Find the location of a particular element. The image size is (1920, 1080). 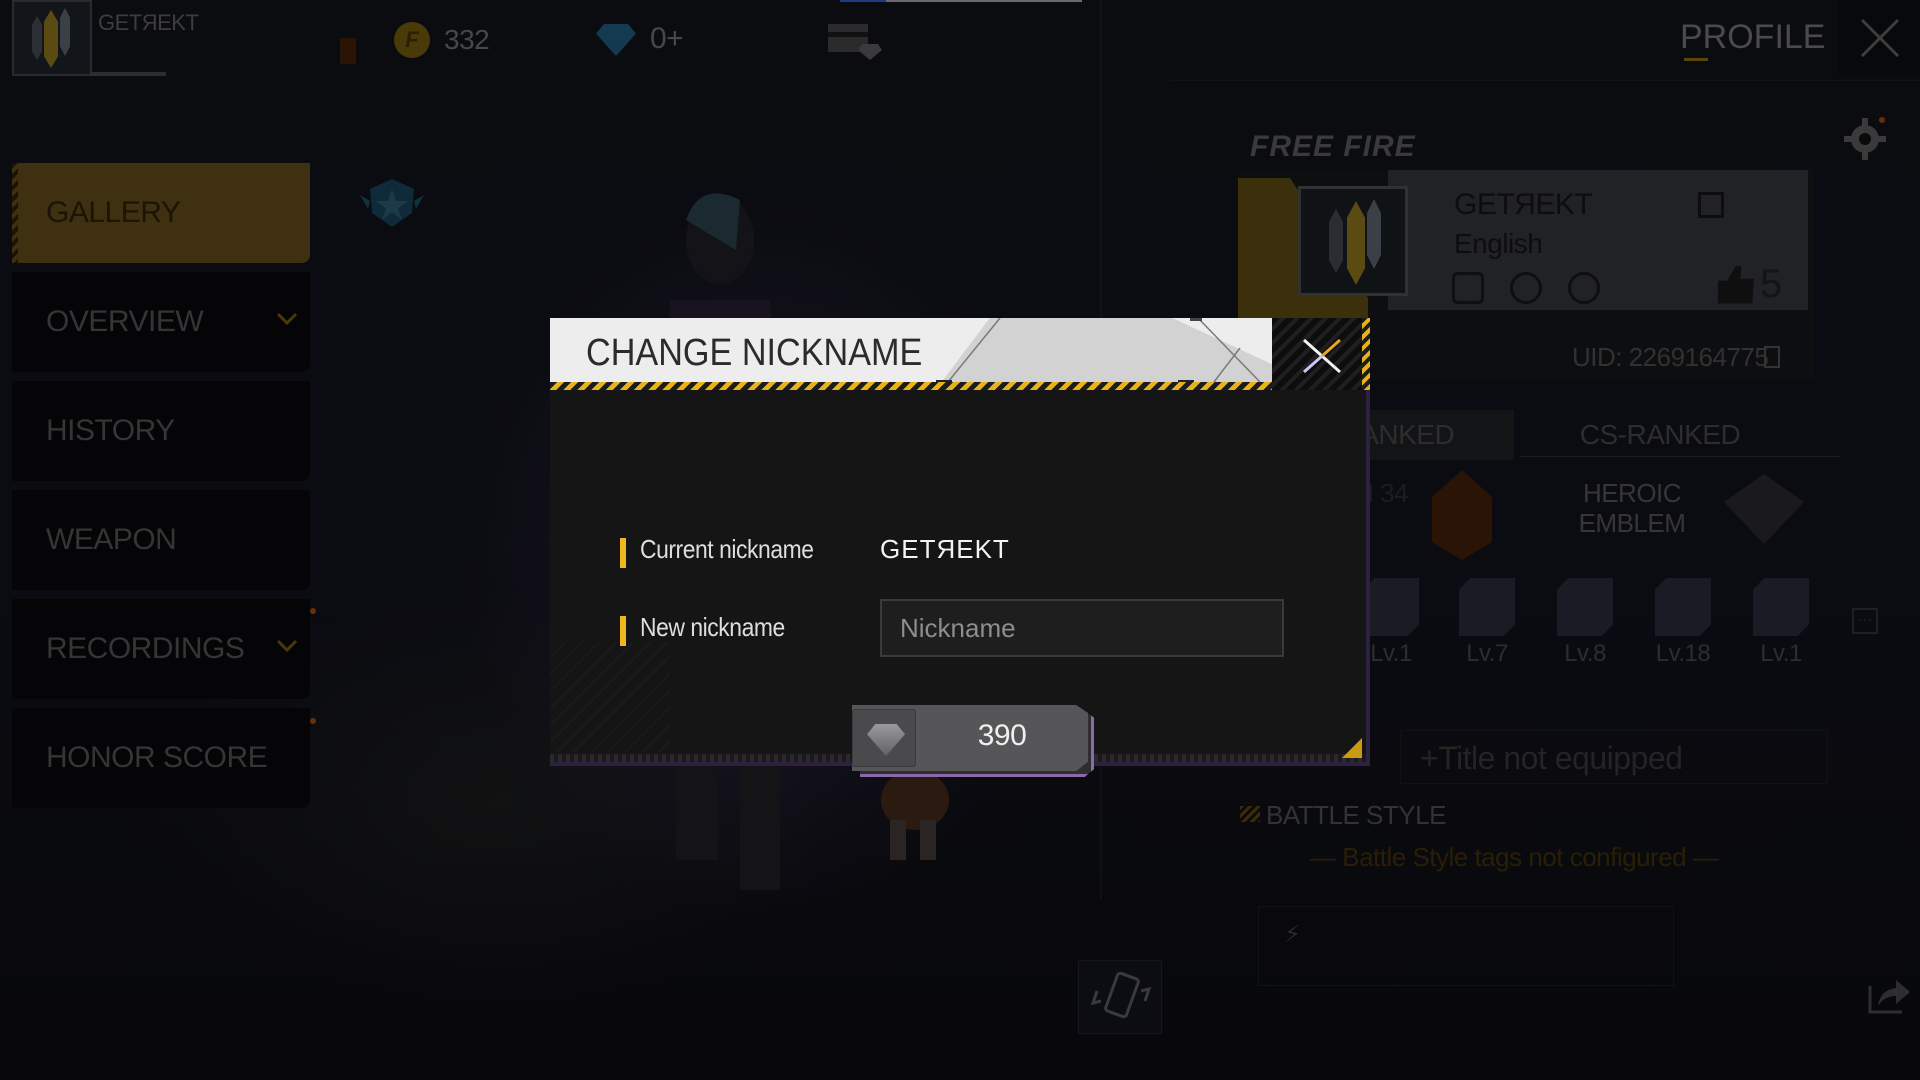

price-value: 390 is located at coordinates (1002, 735).